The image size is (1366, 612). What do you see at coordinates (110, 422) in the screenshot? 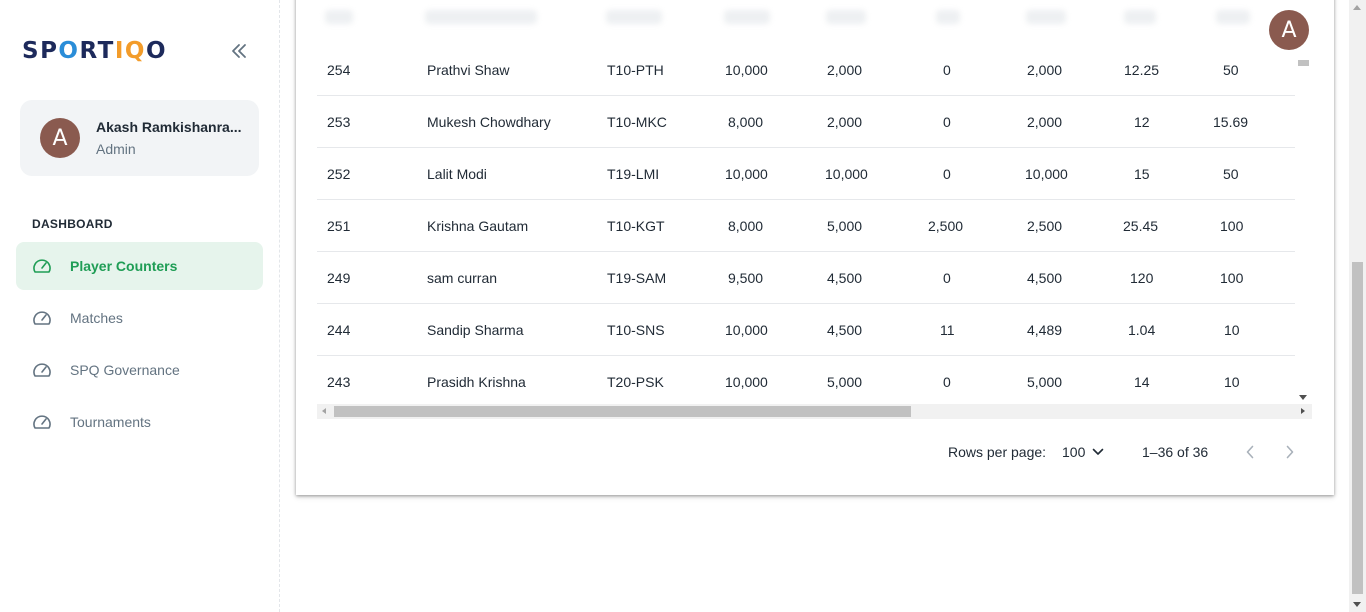
I see `sidebar-item-label: Tournaments` at bounding box center [110, 422].